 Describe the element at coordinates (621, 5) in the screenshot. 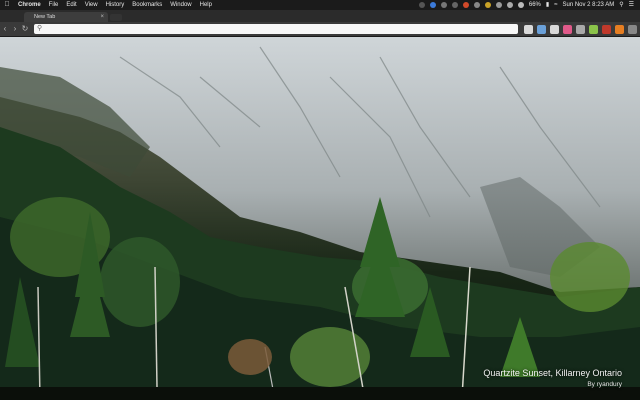

I see `spotlight-icon: ⚲` at that location.